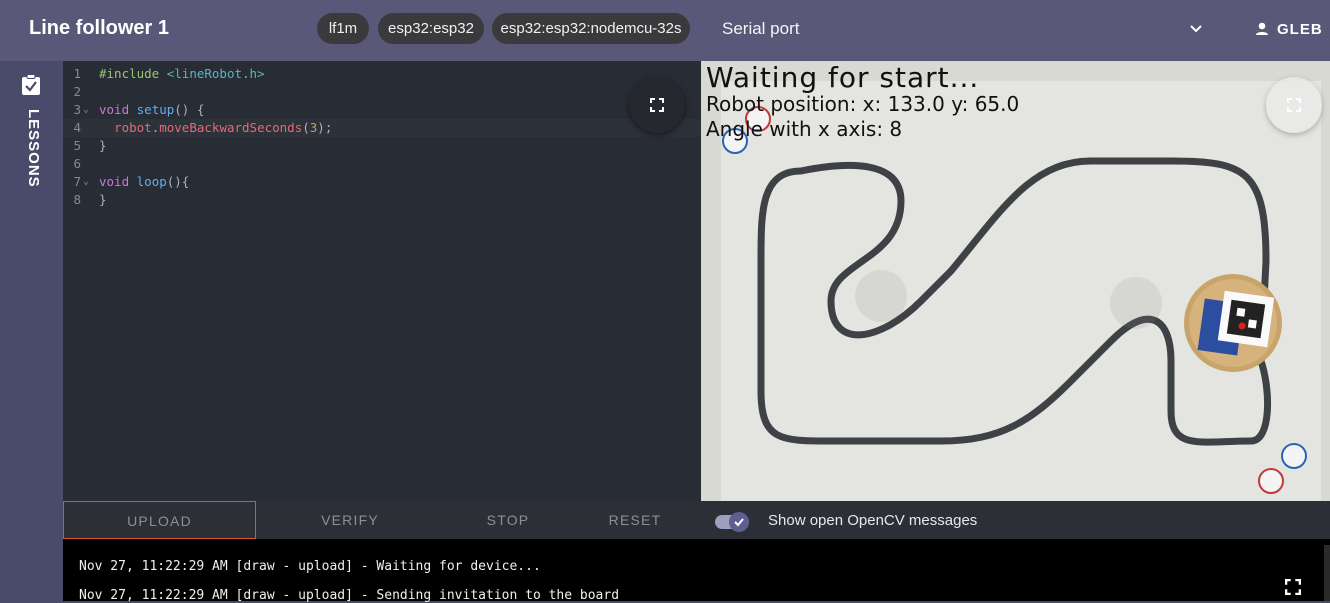  Describe the element at coordinates (151, 181) in the screenshot. I see `code-token: loop` at that location.